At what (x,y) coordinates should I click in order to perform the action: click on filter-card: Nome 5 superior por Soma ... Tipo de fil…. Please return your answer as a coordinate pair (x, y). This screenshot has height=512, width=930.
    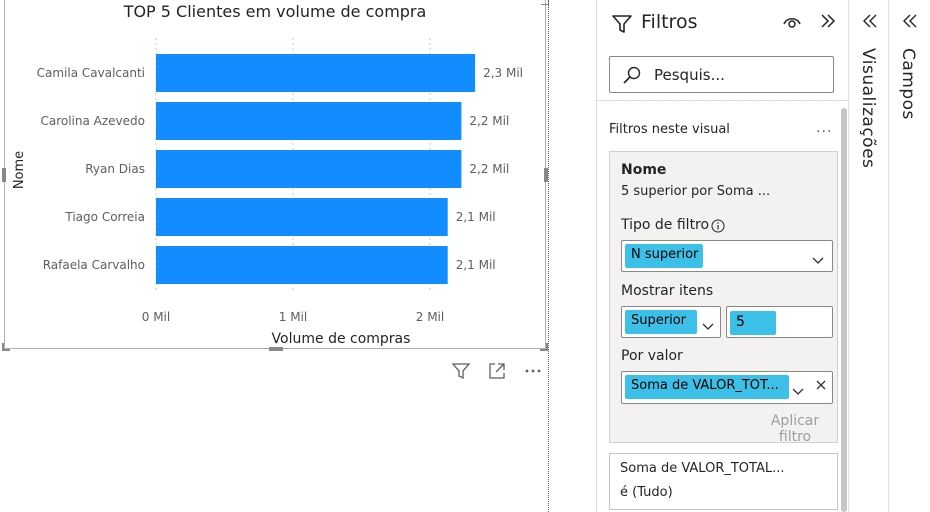
    Looking at the image, I should click on (723, 298).